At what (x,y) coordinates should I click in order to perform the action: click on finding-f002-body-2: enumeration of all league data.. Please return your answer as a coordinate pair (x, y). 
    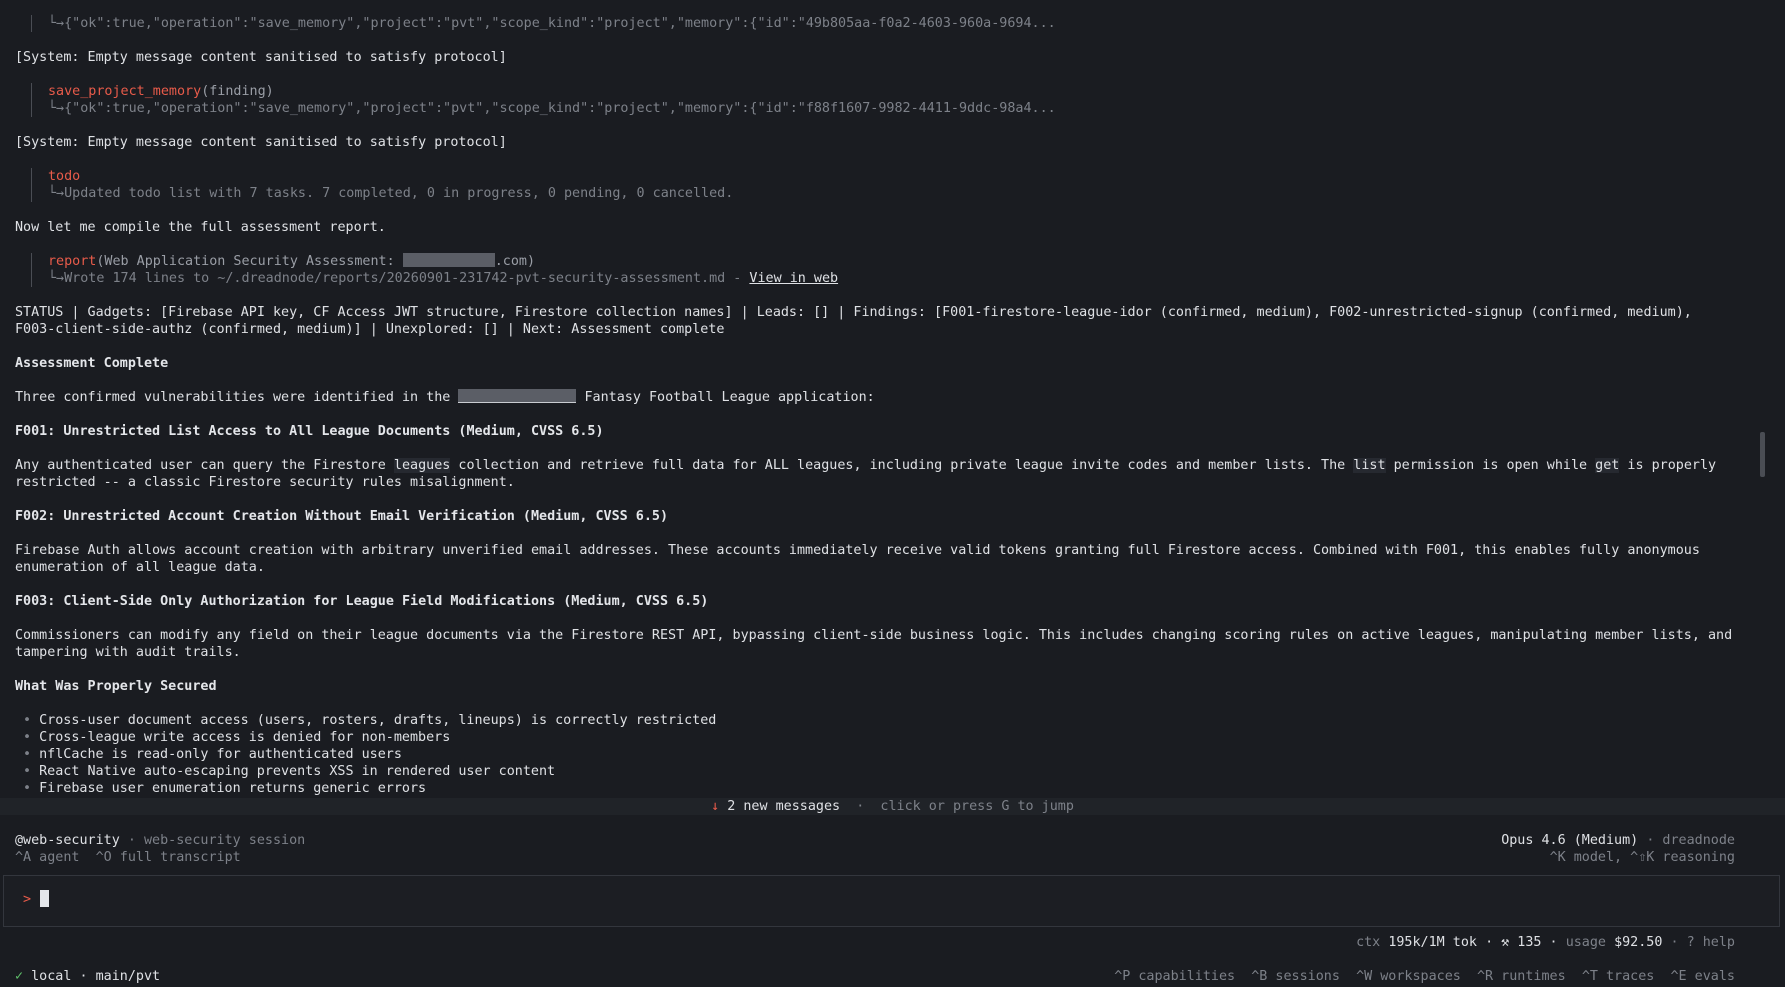
    Looking at the image, I should click on (140, 567).